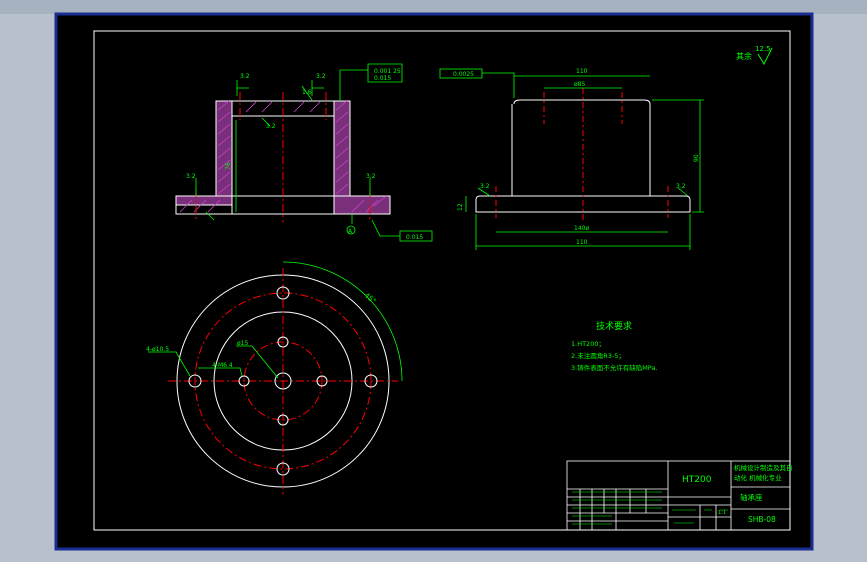  Describe the element at coordinates (414, 237) in the screenshot. I see `sec-runout-frame: 0.015` at that location.